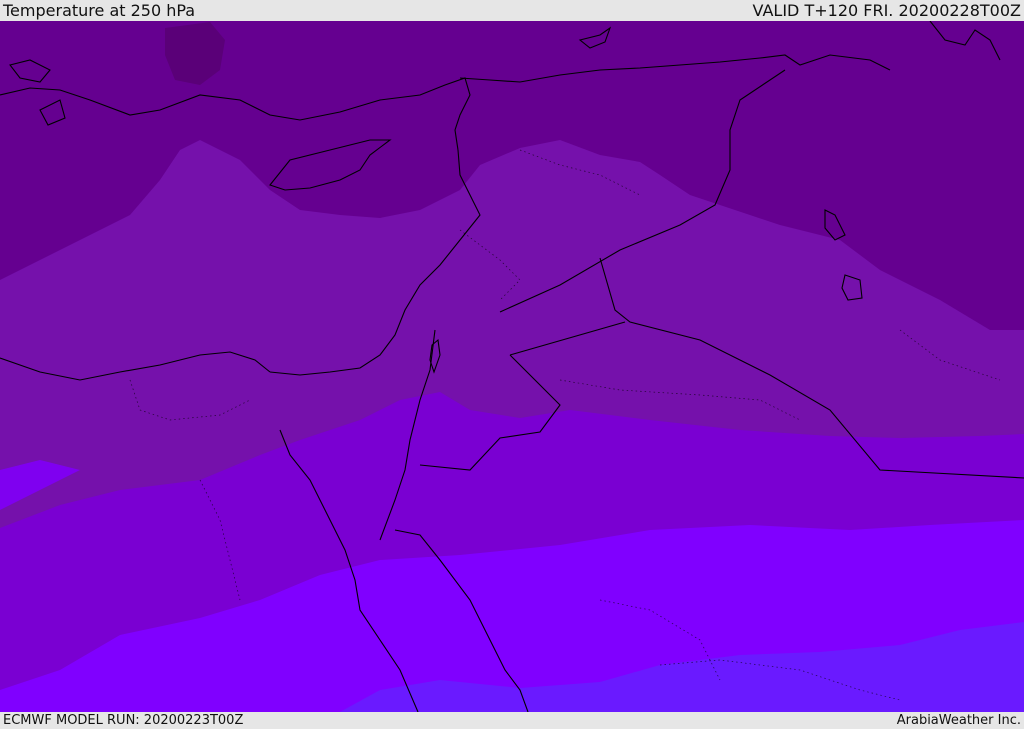  I want to click on map-title: Temperature at 250 hPa, so click(99, 10).